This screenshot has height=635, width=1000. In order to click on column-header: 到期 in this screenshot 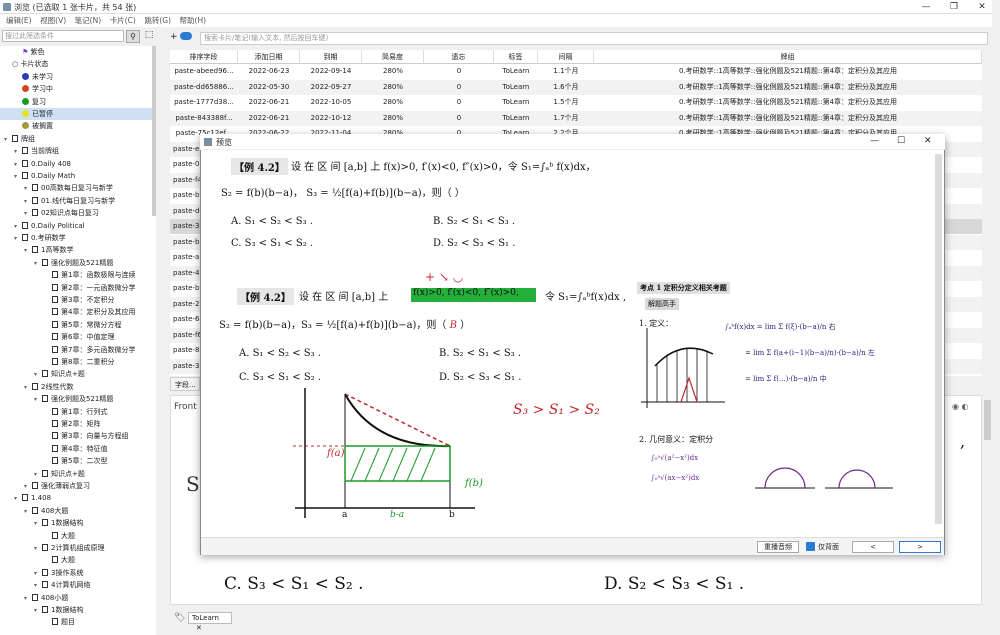, I will do `click(331, 57)`.